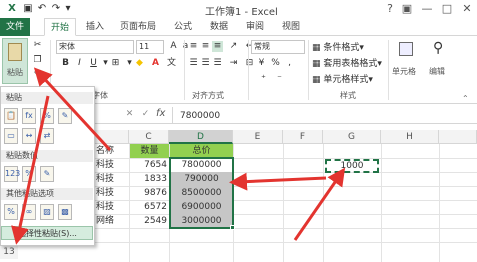 The height and width of the screenshot is (262, 477). What do you see at coordinates (30, 170) in the screenshot?
I see `arrow-to-paste-special` at bounding box center [30, 170].